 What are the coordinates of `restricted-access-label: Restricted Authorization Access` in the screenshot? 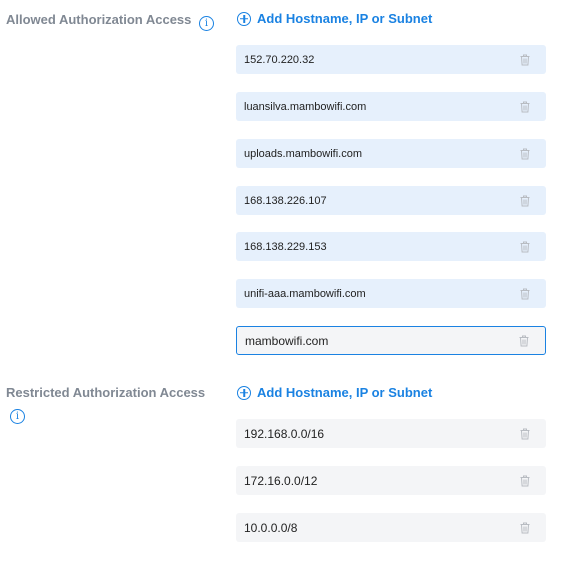 It's located at (105, 393).